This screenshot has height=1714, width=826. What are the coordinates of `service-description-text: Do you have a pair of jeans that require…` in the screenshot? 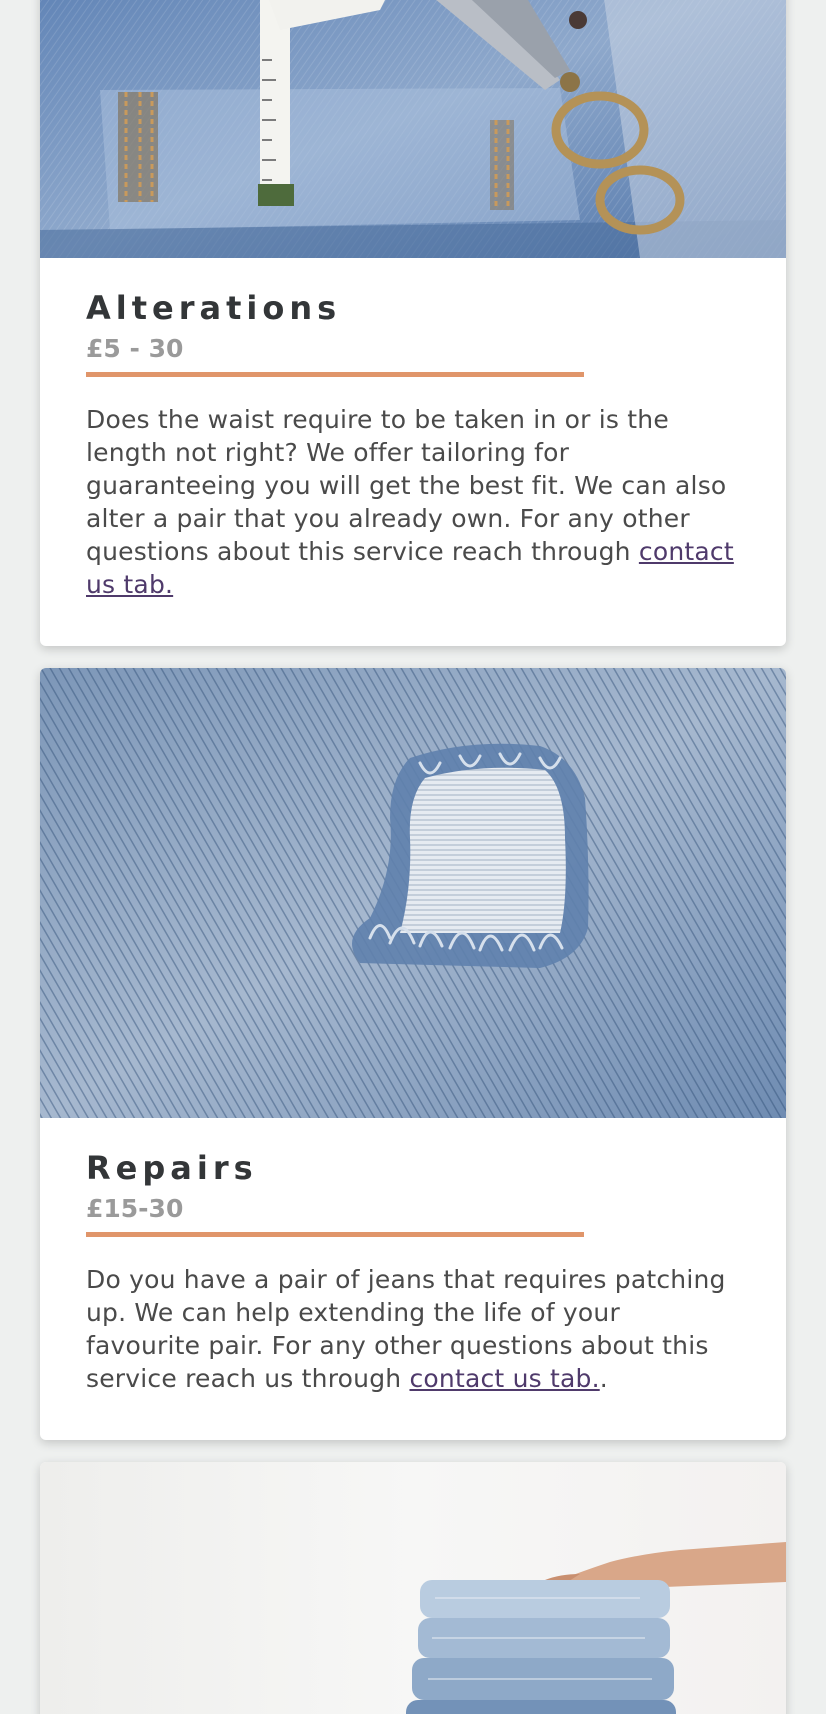 It's located at (406, 1329).